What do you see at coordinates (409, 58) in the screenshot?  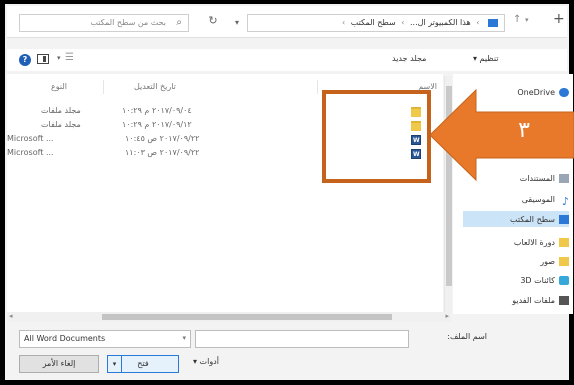 I see `new-folder-button: مجلد جديد` at bounding box center [409, 58].